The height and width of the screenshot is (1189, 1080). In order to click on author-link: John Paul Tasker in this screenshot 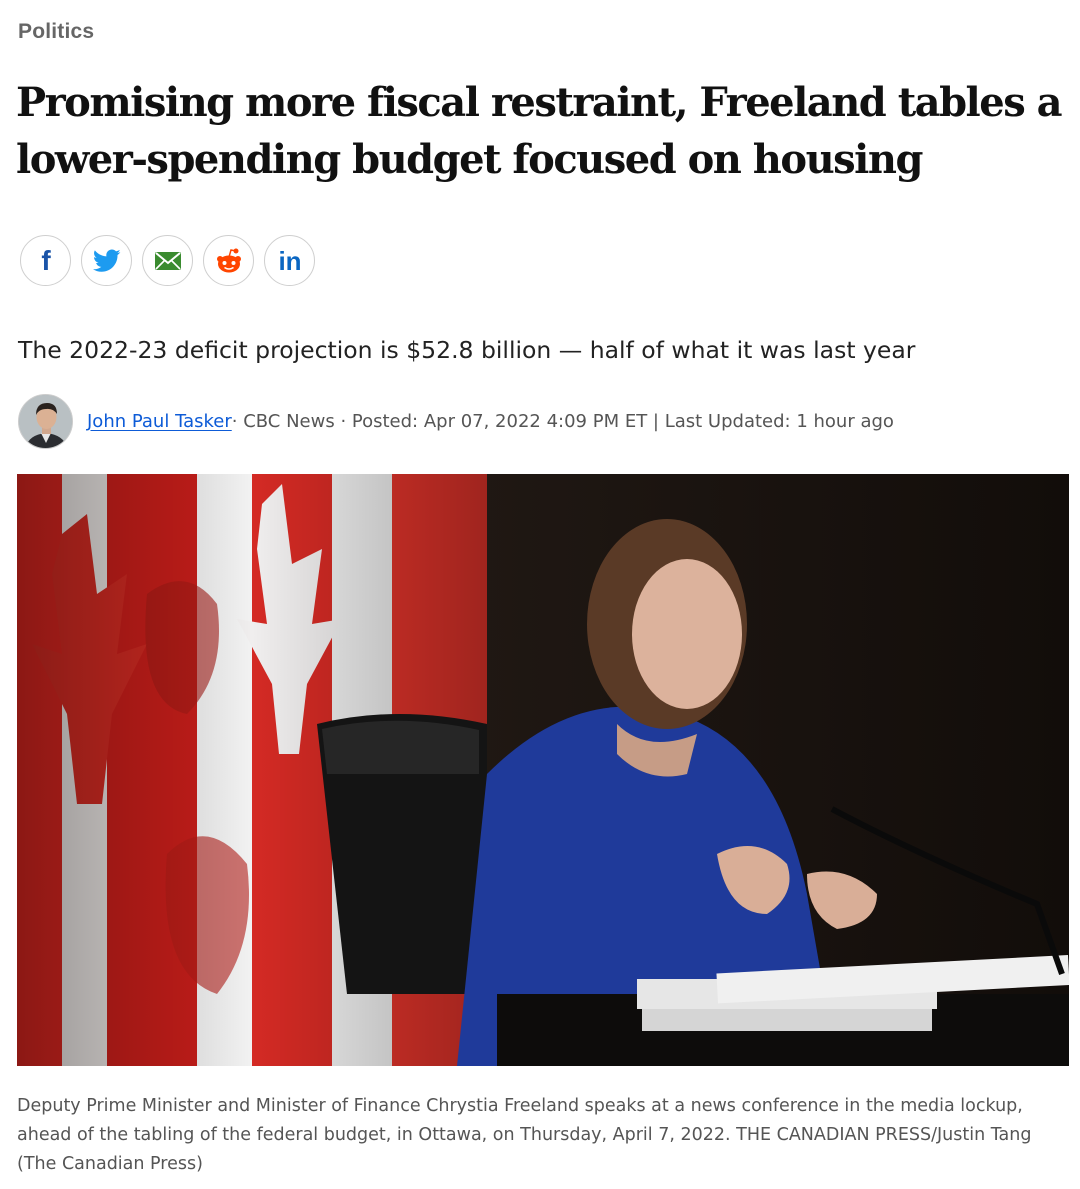, I will do `click(159, 421)`.